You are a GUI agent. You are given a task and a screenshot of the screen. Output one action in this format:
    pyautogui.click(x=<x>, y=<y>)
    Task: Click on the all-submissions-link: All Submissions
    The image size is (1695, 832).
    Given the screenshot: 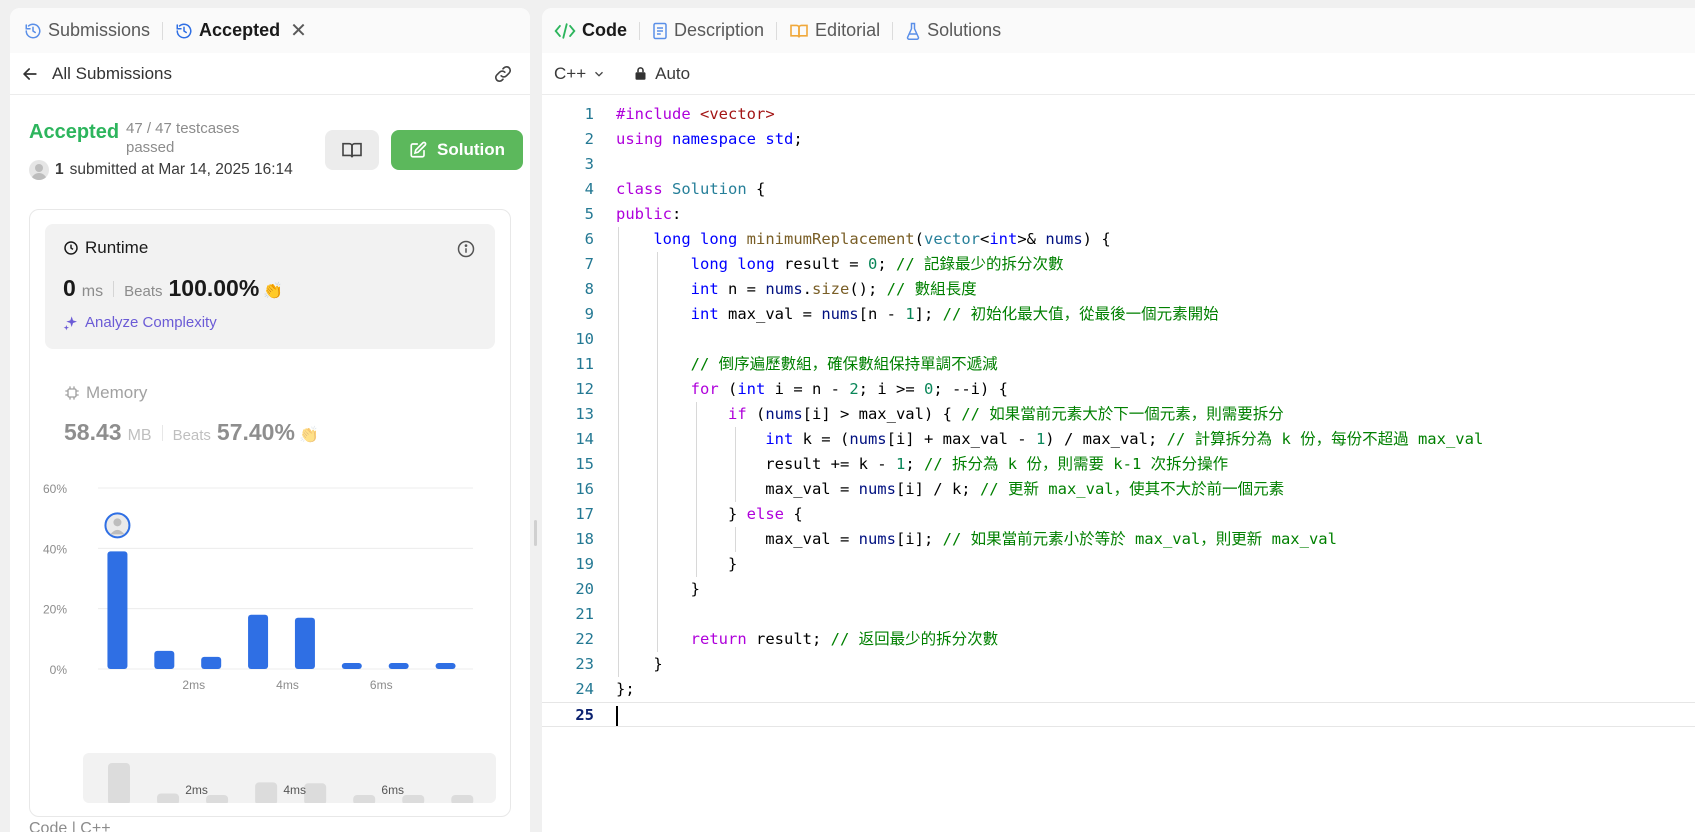 What is the action you would take?
    pyautogui.click(x=96, y=74)
    